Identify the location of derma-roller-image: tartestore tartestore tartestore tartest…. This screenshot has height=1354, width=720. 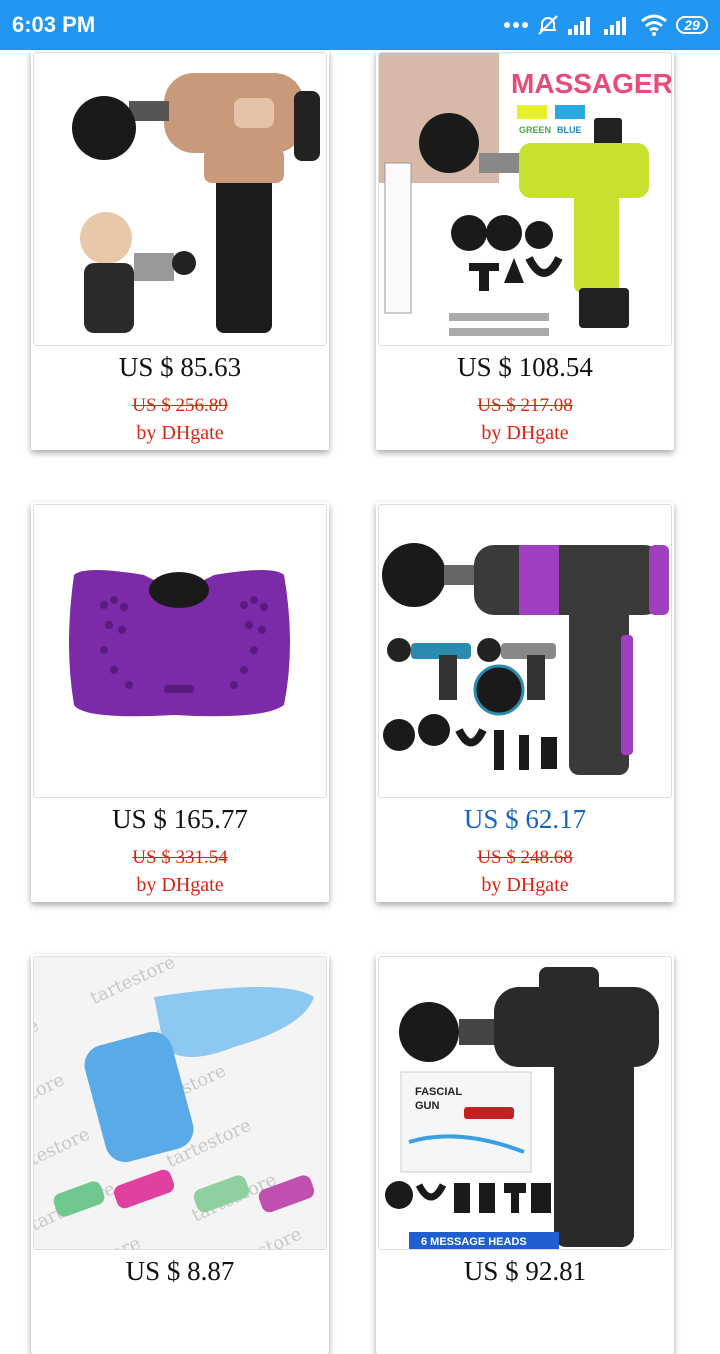
(180, 1103).